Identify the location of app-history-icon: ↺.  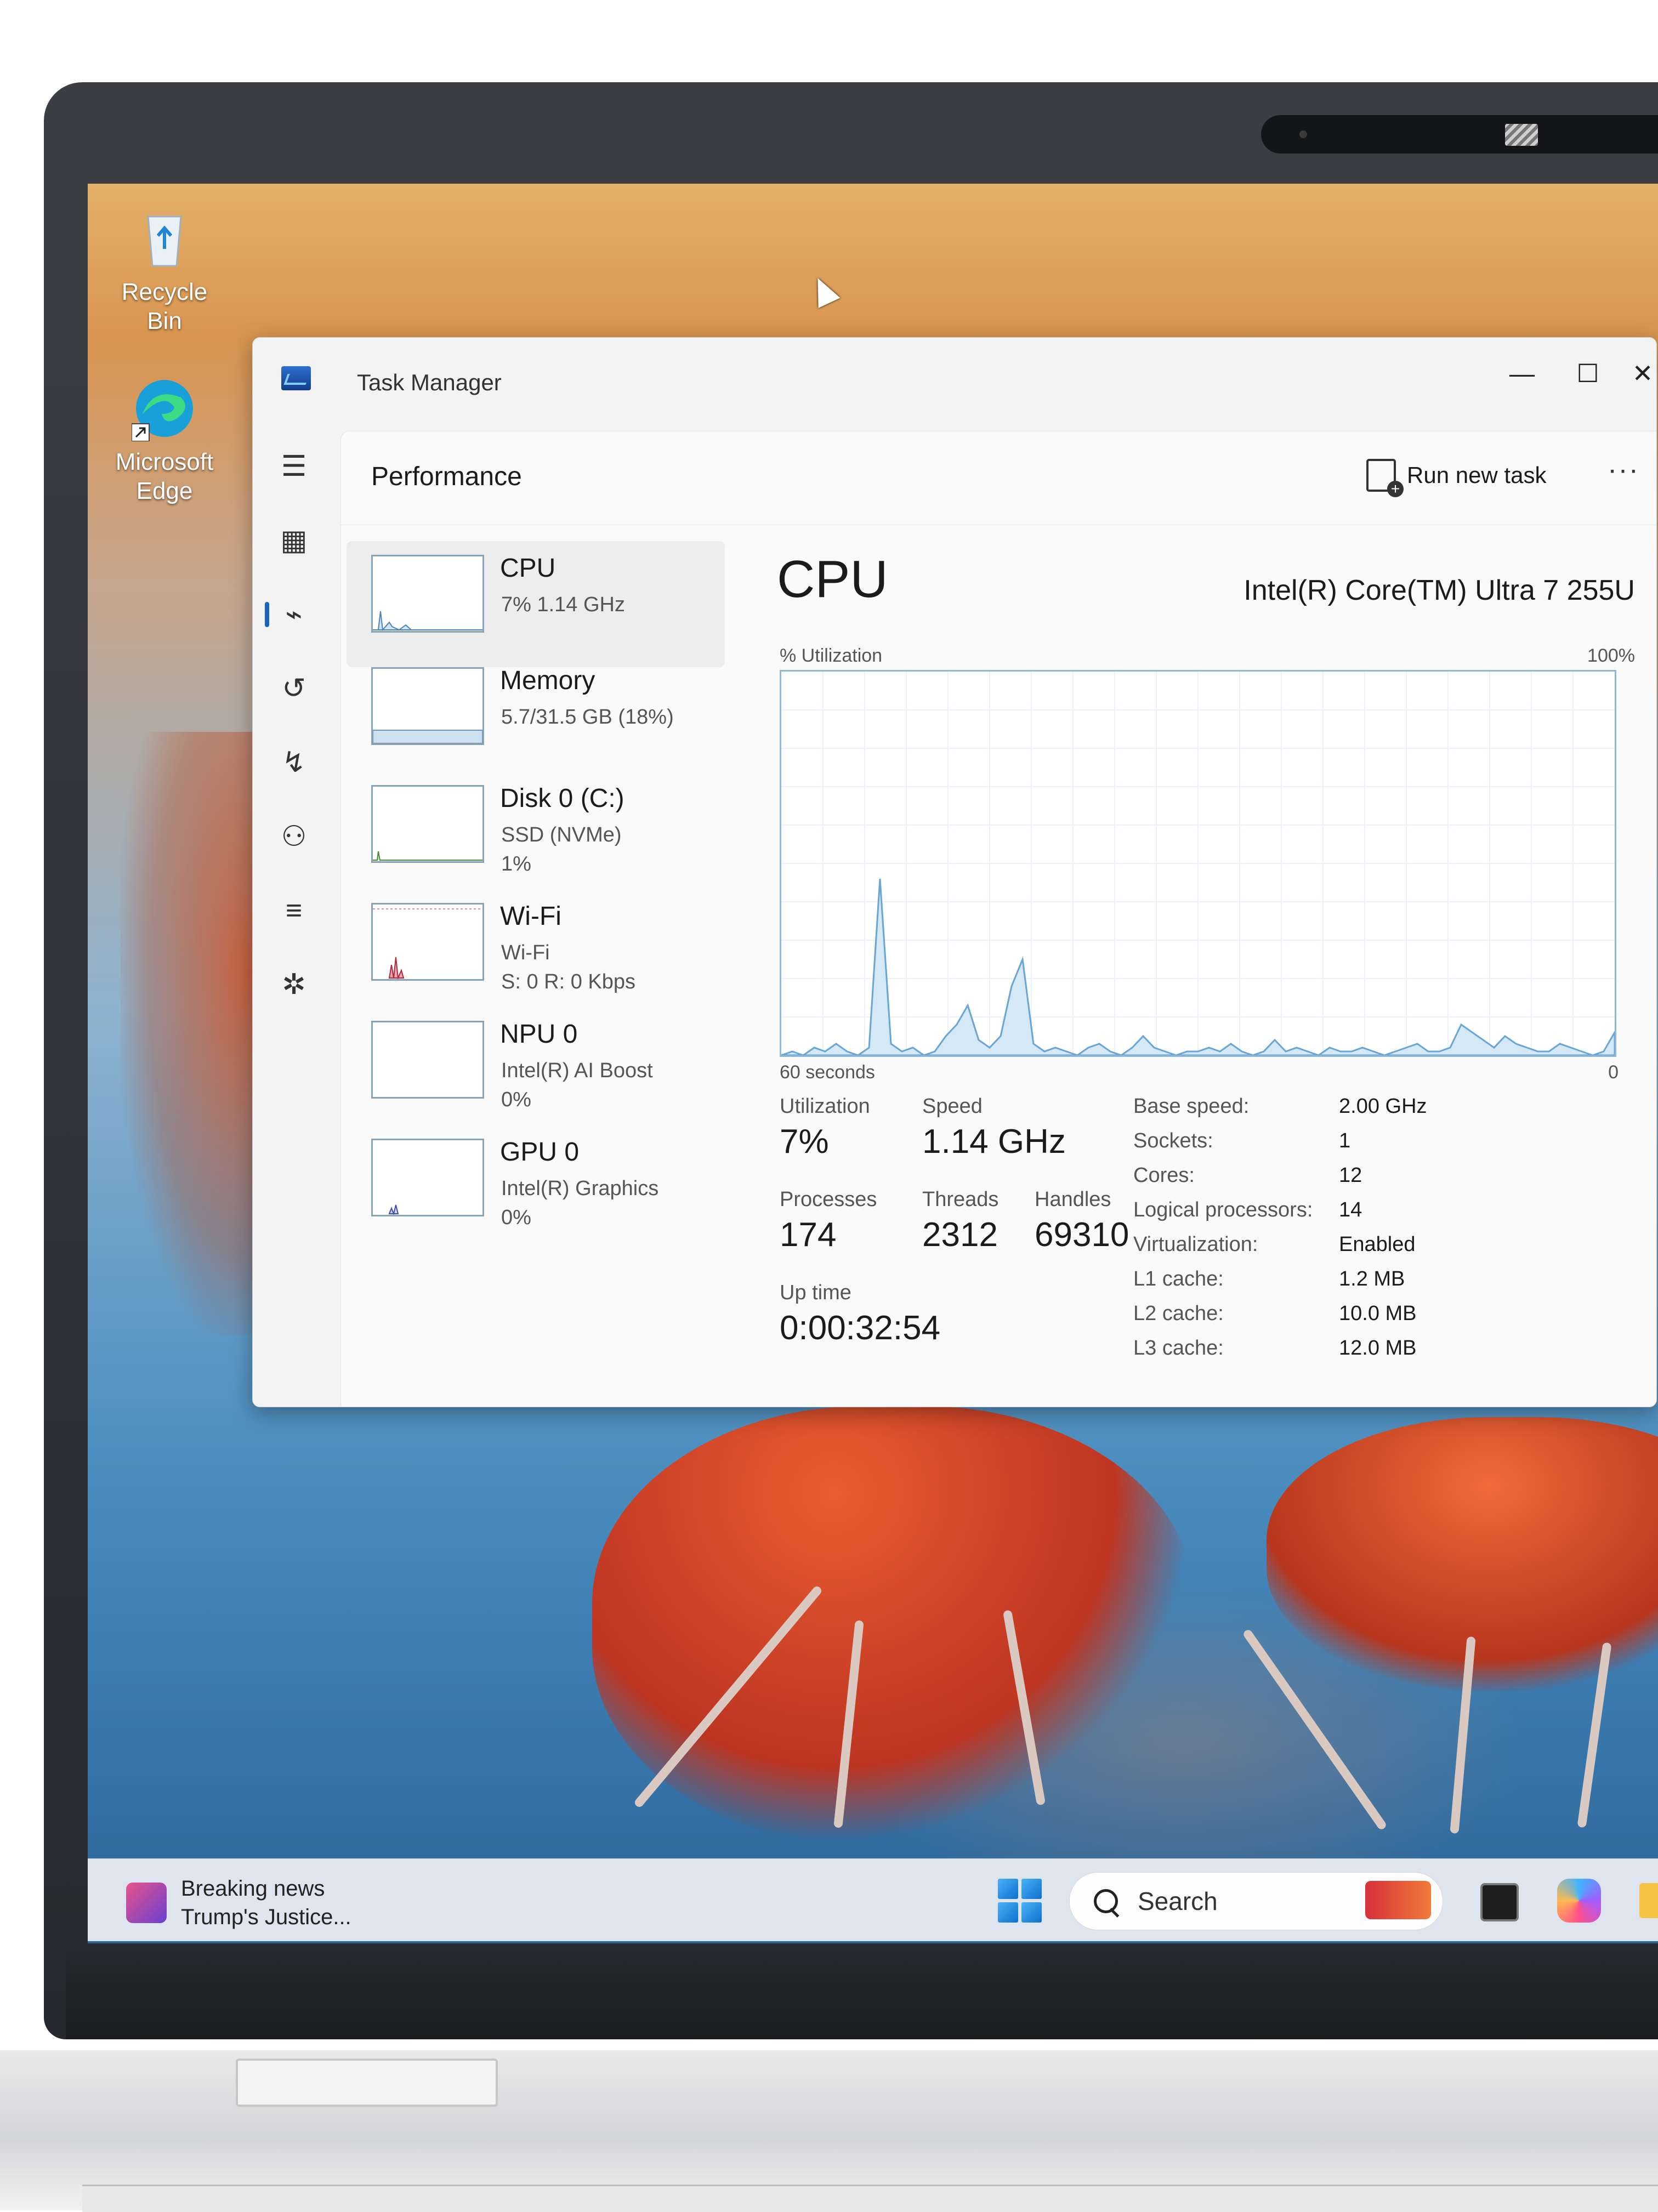
(294, 688).